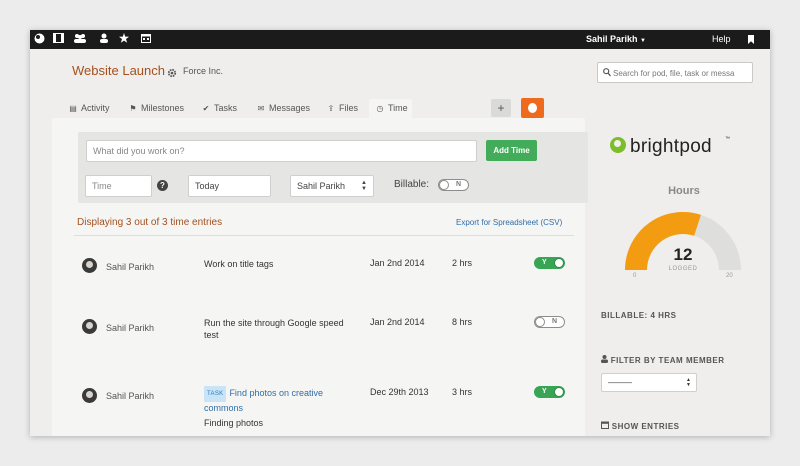 The image size is (800, 466). I want to click on show-entries: SHOW ENTRIES, so click(640, 426).